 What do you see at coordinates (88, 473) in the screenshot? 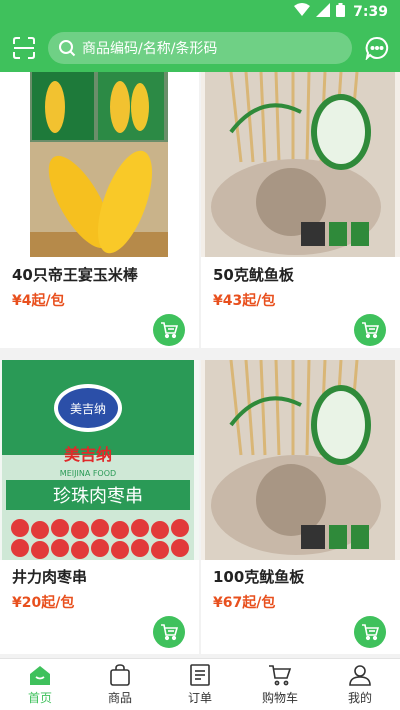
I see `package-brand-en-text: MEIJINA FOOD` at bounding box center [88, 473].